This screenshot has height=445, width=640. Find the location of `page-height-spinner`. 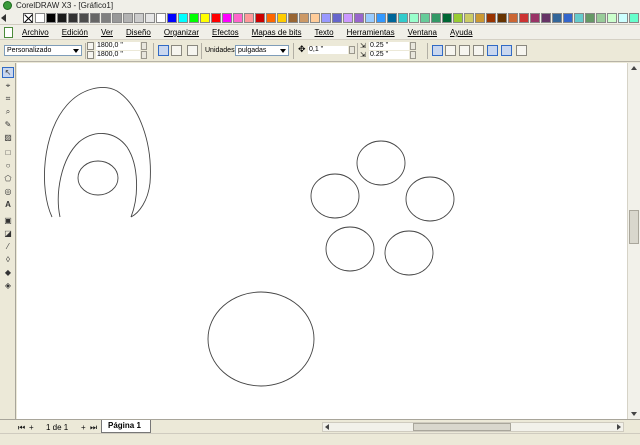

page-height-spinner is located at coordinates (144, 55).